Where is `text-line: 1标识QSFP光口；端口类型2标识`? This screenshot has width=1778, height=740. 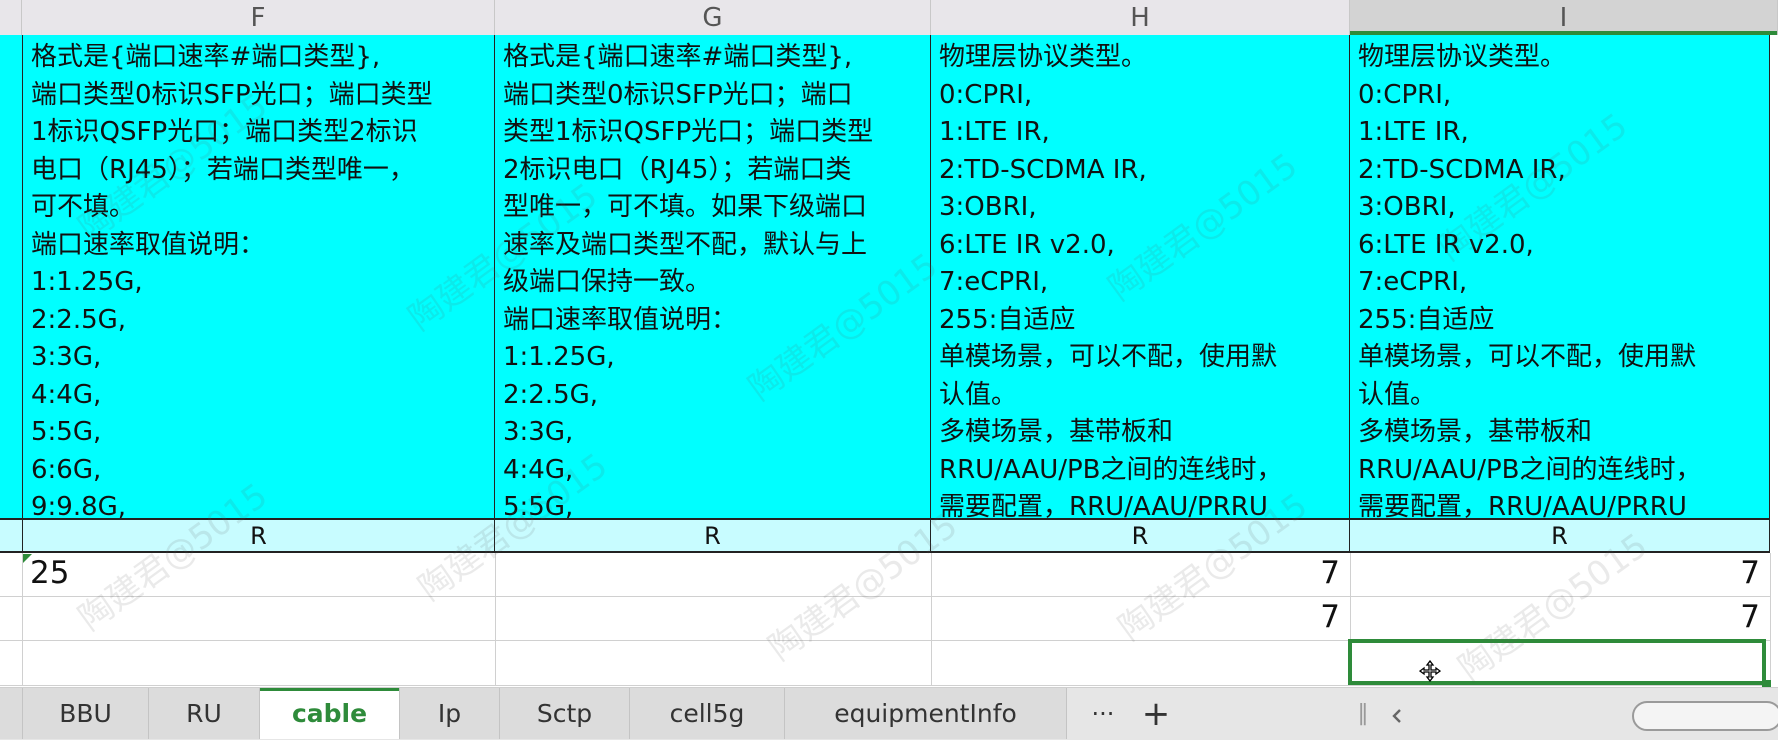 text-line: 1标识QSFP光口；端口类型2标识 is located at coordinates (224, 132).